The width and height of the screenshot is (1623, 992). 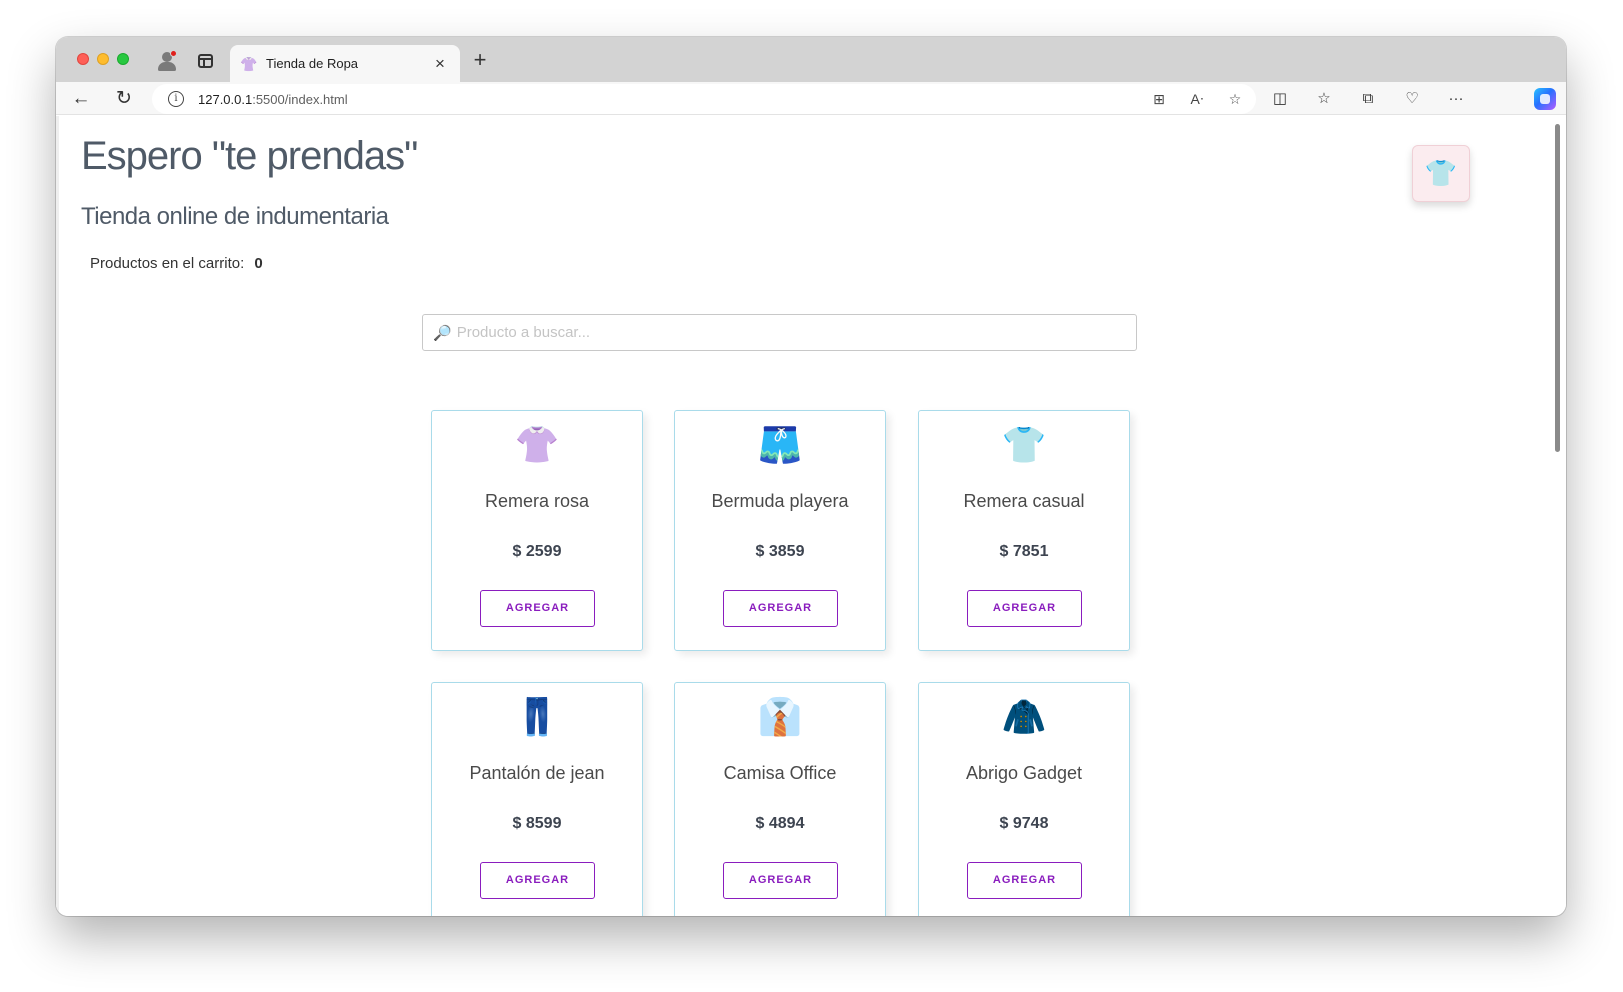 I want to click on cart-button: 👕, so click(x=1441, y=173).